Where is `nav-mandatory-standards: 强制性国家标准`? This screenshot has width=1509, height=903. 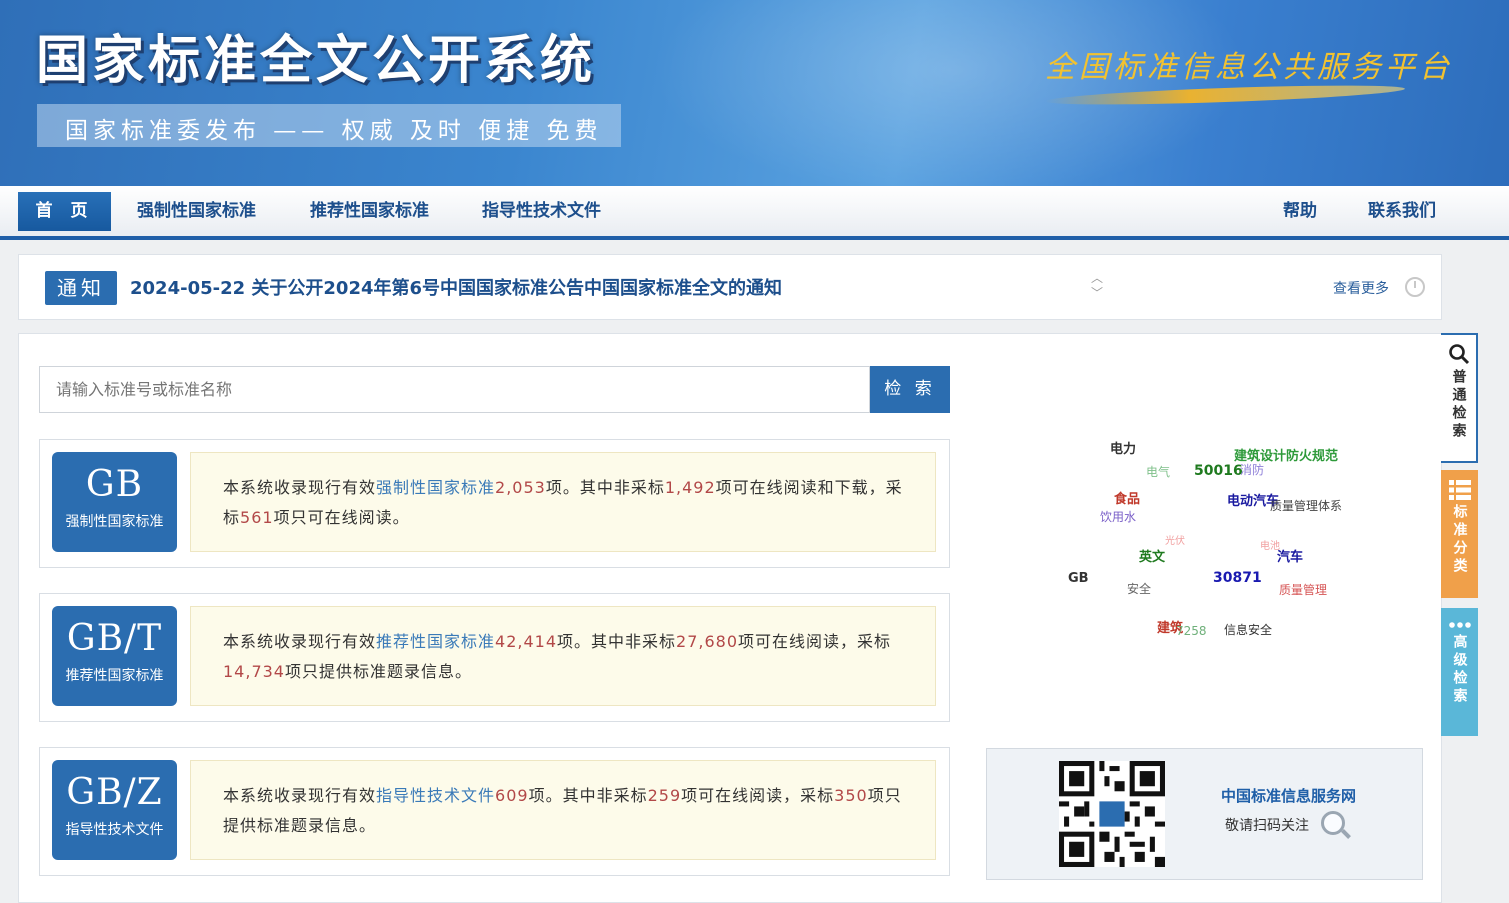
nav-mandatory-standards: 强制性国家标准 is located at coordinates (196, 211).